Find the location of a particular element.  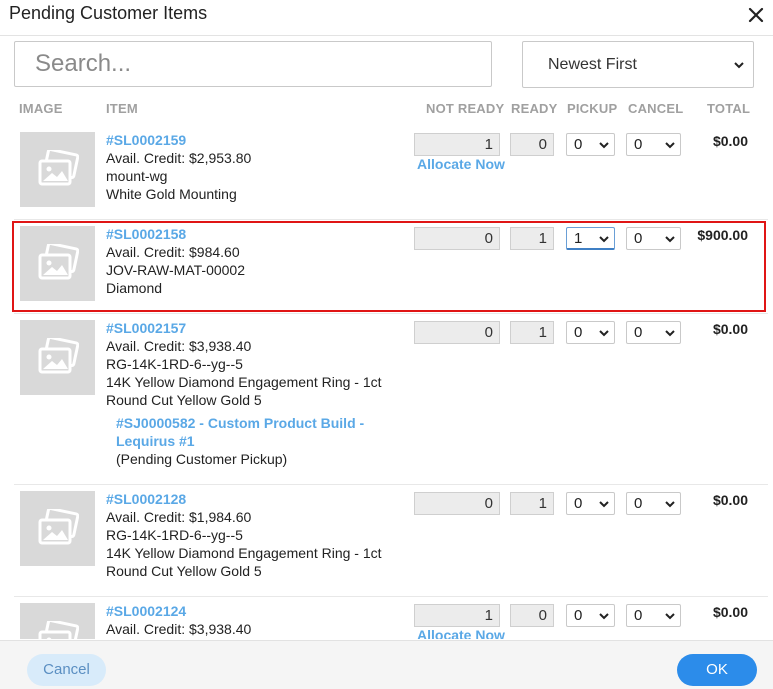

column-header-item: ITEM is located at coordinates (122, 108).